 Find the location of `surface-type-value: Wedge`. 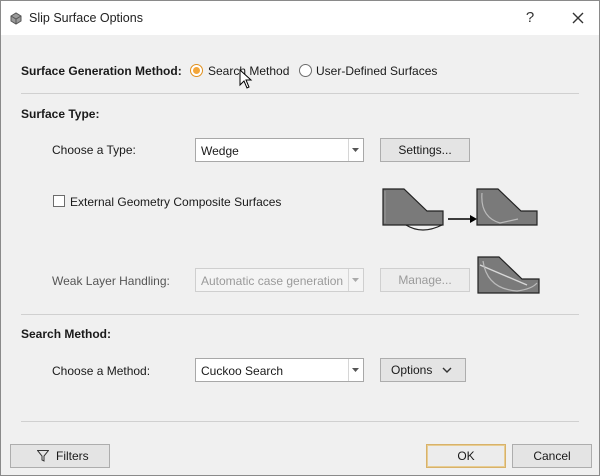

surface-type-value: Wedge is located at coordinates (220, 151).